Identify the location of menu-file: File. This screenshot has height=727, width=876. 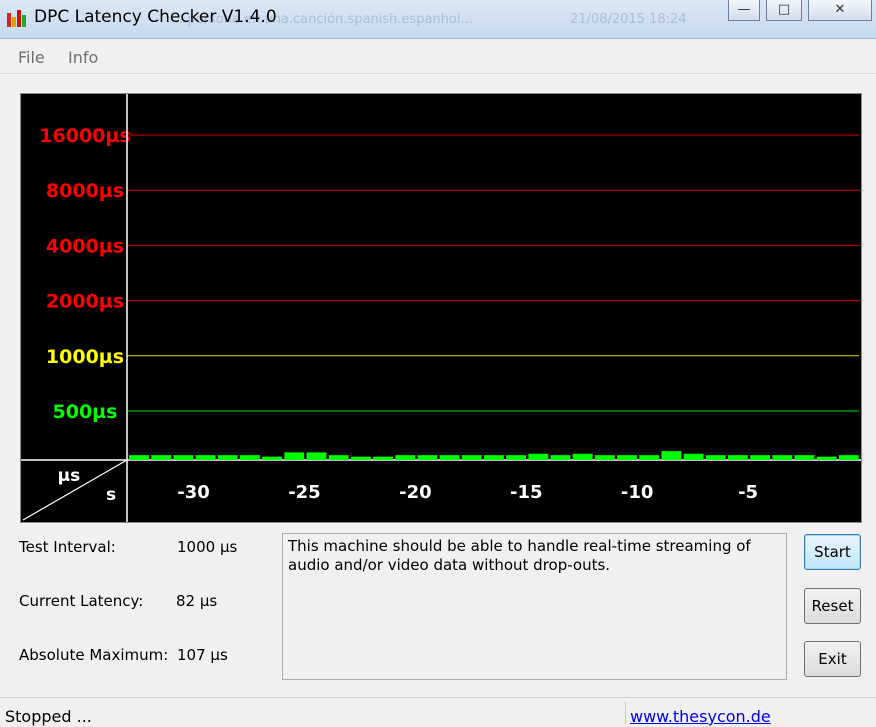
(31, 57).